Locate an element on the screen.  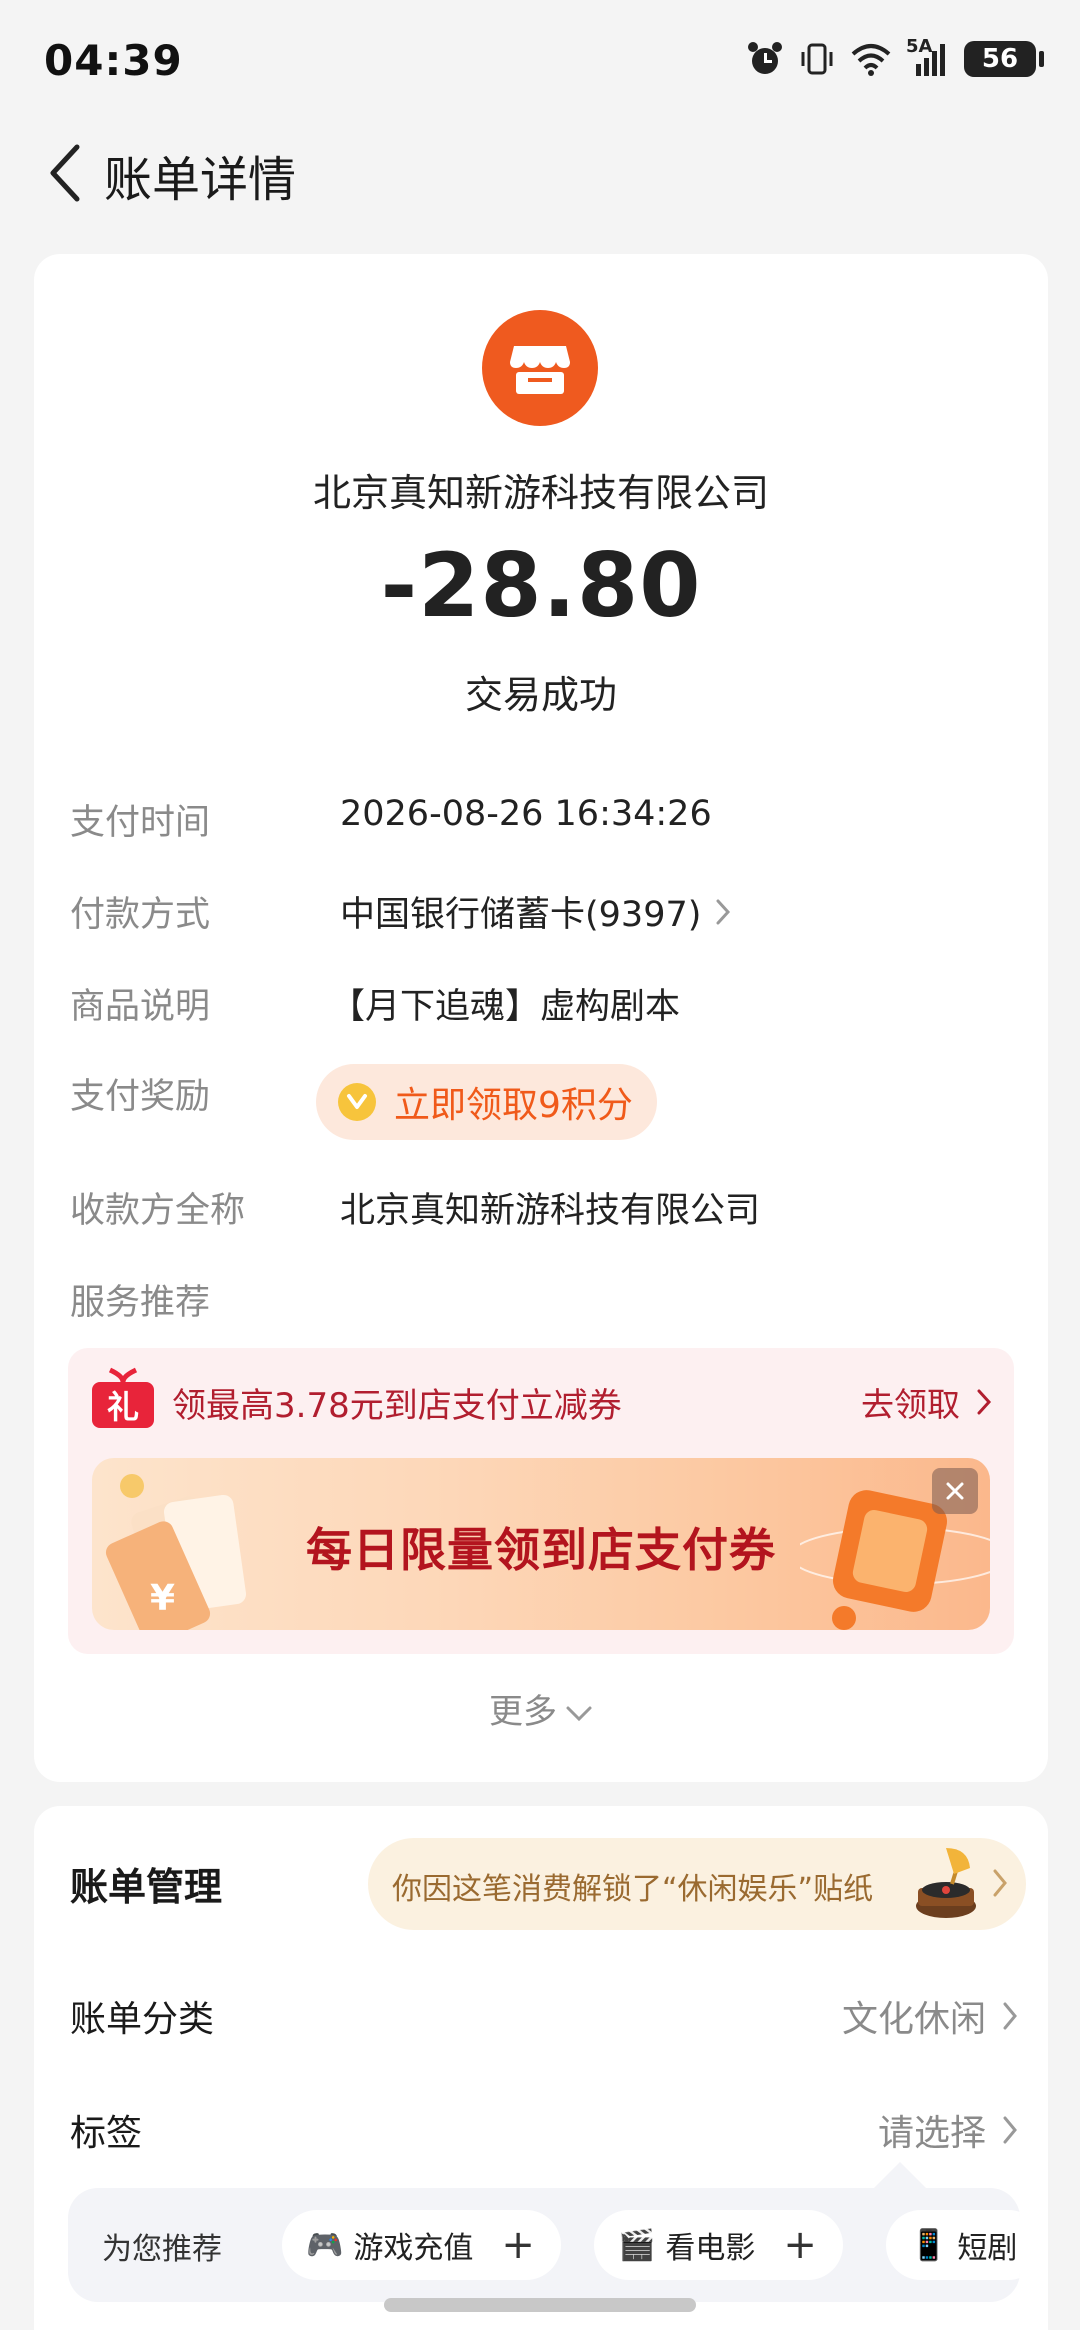
promo-banner: ¥ 每日限量领到店支付券 is located at coordinates (541, 1544).